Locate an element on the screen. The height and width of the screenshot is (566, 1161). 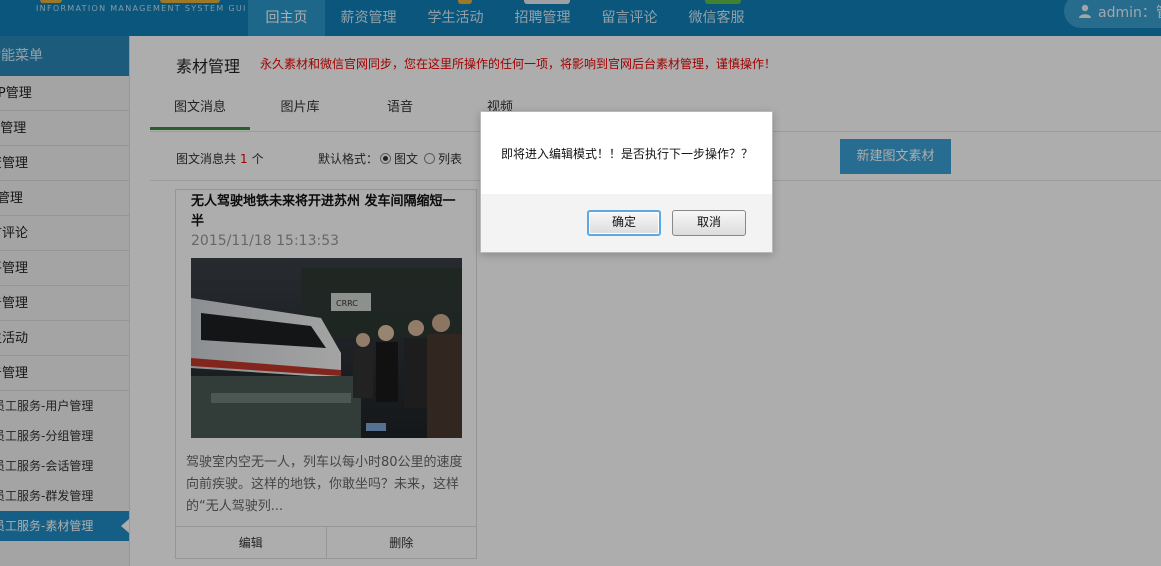
dialog-message: 即将进入编辑模式！！是否执行下一步操作？？ is located at coordinates (626, 153).